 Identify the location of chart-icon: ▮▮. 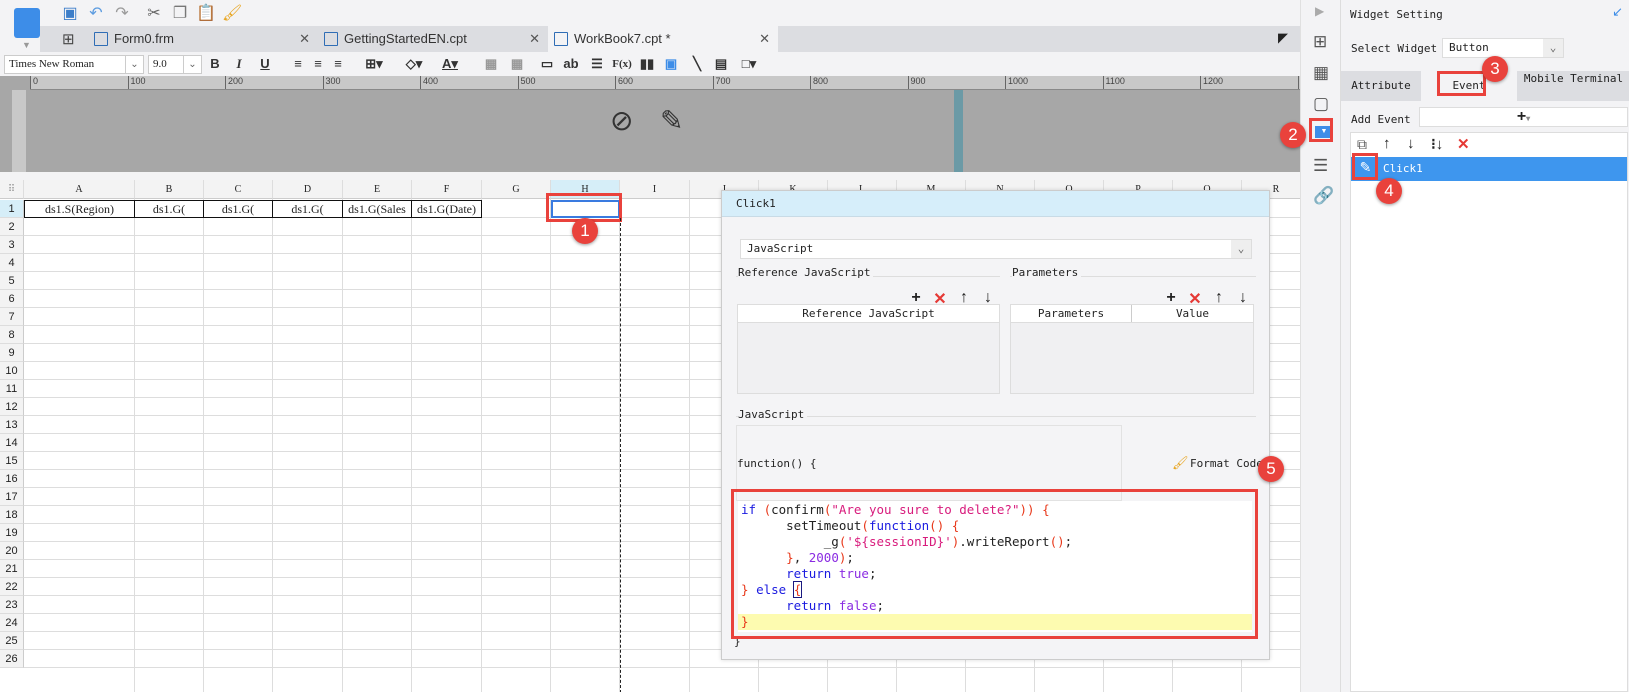
(647, 64).